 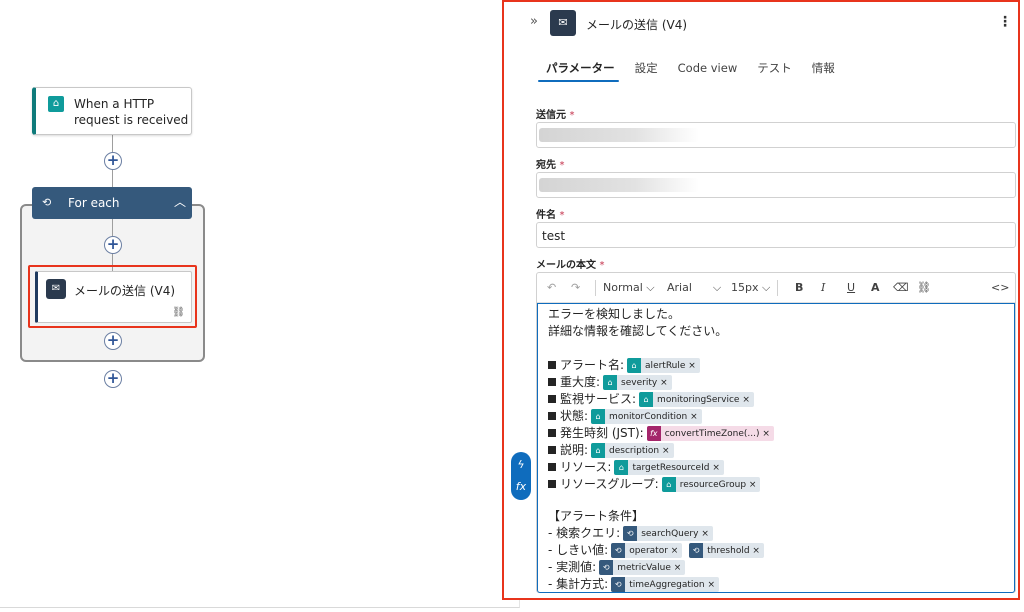 I want to click on list-item: リソース: ⌂ targetResourceId ×, so click(x=636, y=467).